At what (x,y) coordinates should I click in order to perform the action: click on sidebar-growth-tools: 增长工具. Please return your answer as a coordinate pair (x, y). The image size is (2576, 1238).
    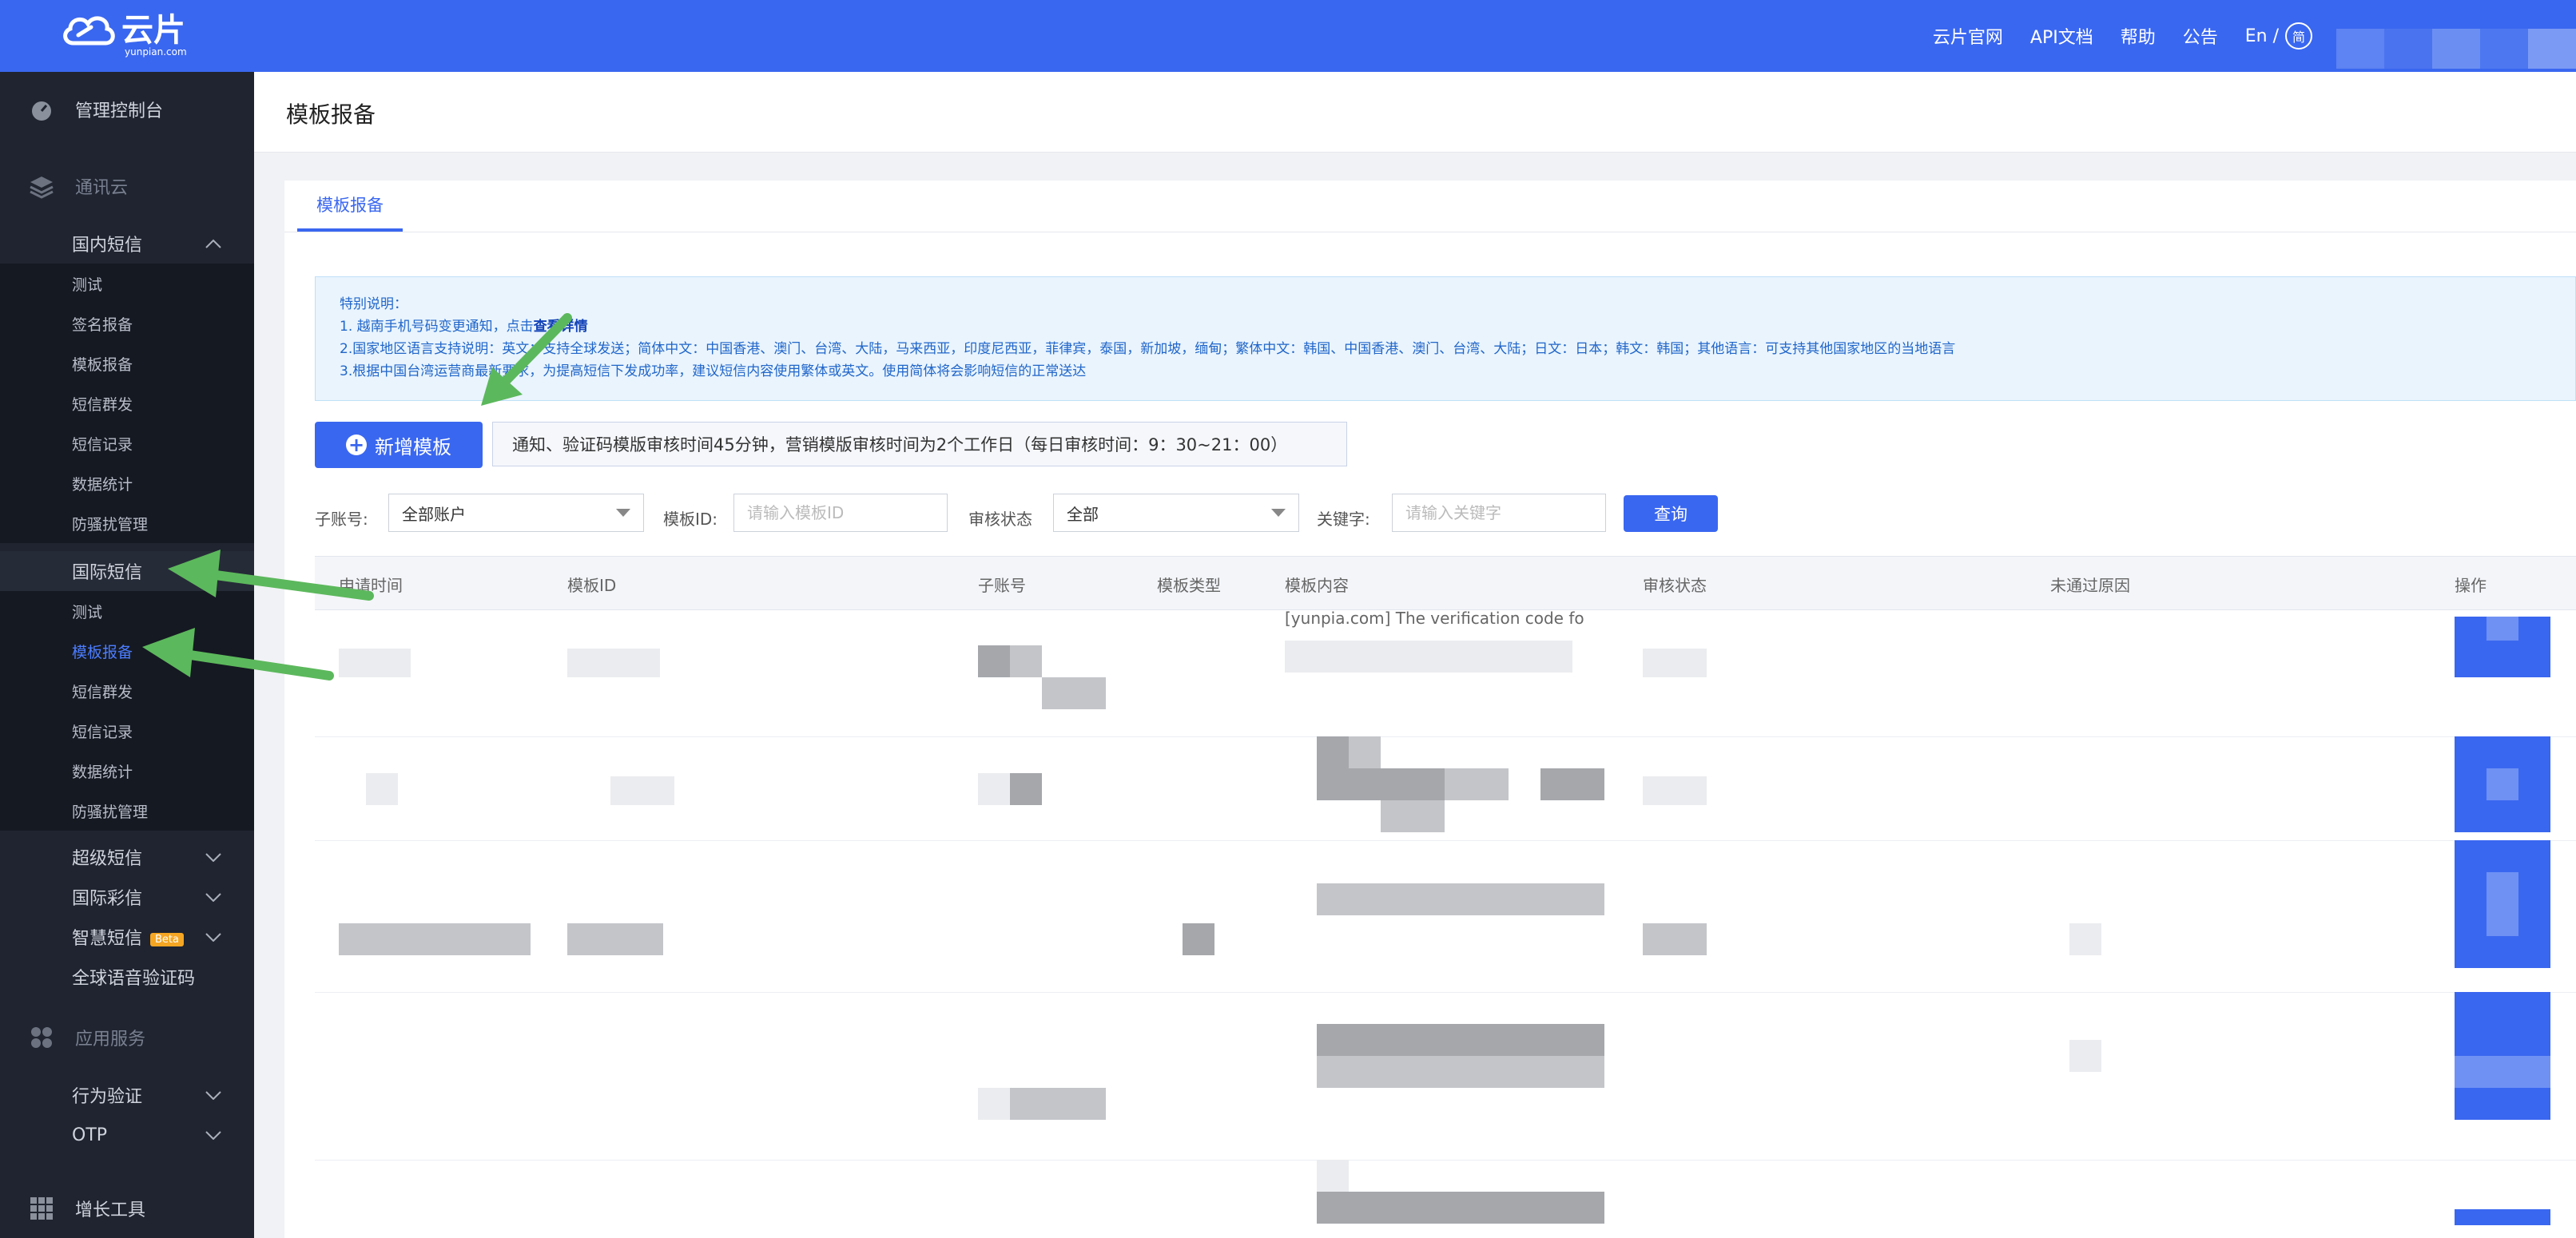
    Looking at the image, I should click on (127, 1208).